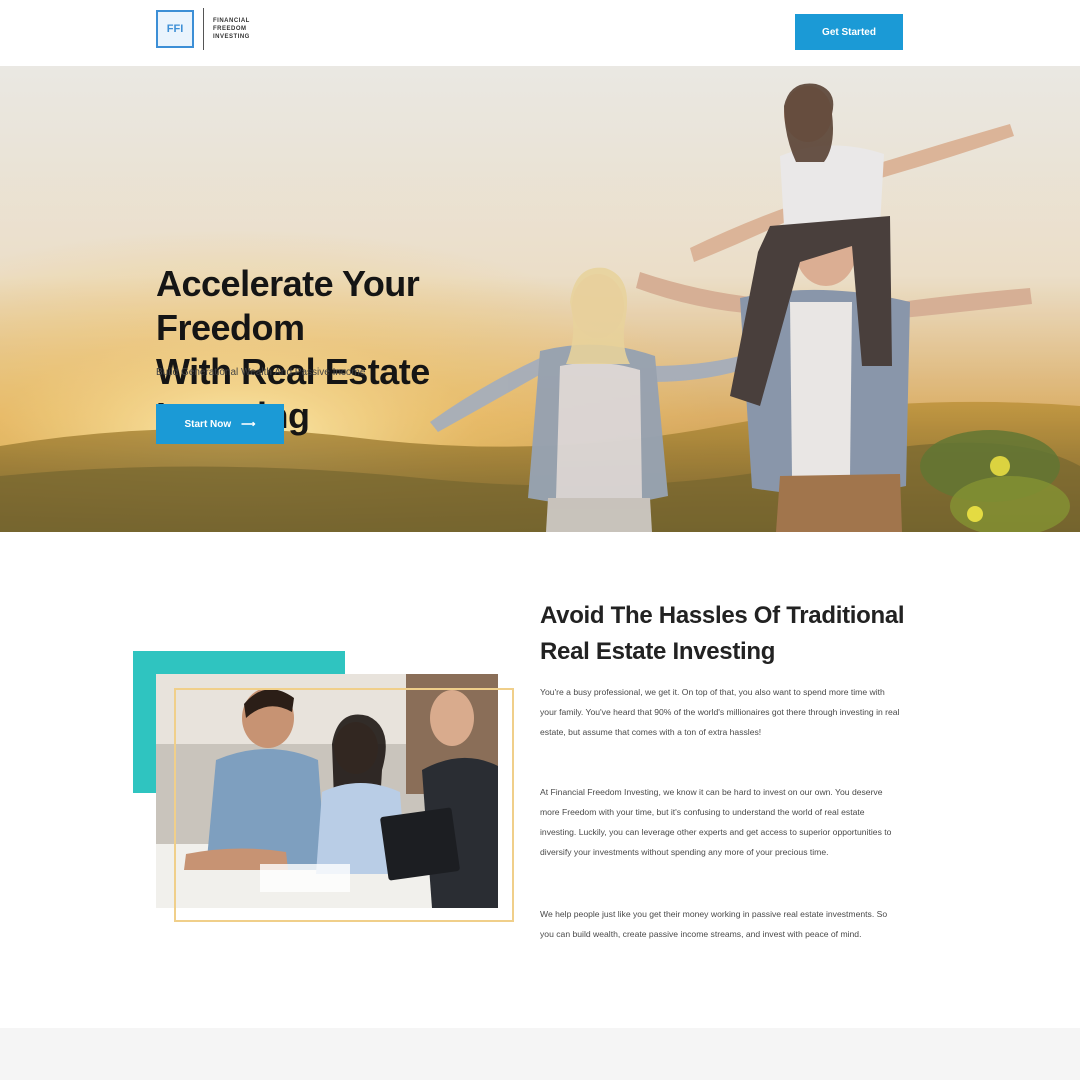  I want to click on logo-text: FINANCIAL FREEDOM INVESTING, so click(231, 29).